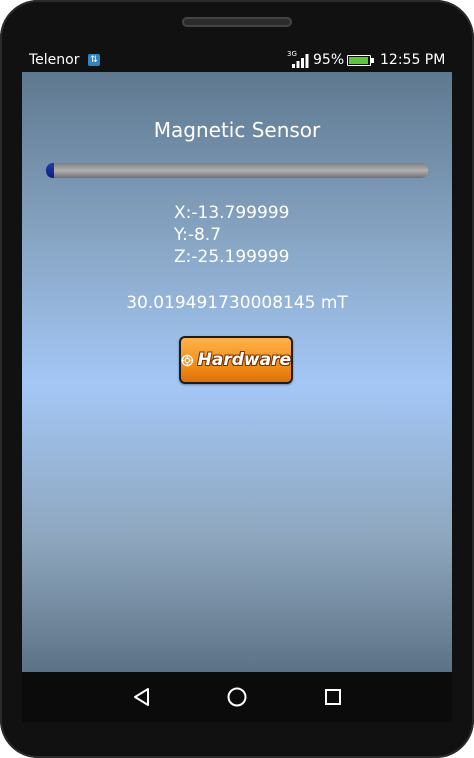 The width and height of the screenshot is (474, 758). What do you see at coordinates (231, 235) in the screenshot?
I see `axis-readings: X:-13.799999 Y:-8.7 Z:-25.199999` at bounding box center [231, 235].